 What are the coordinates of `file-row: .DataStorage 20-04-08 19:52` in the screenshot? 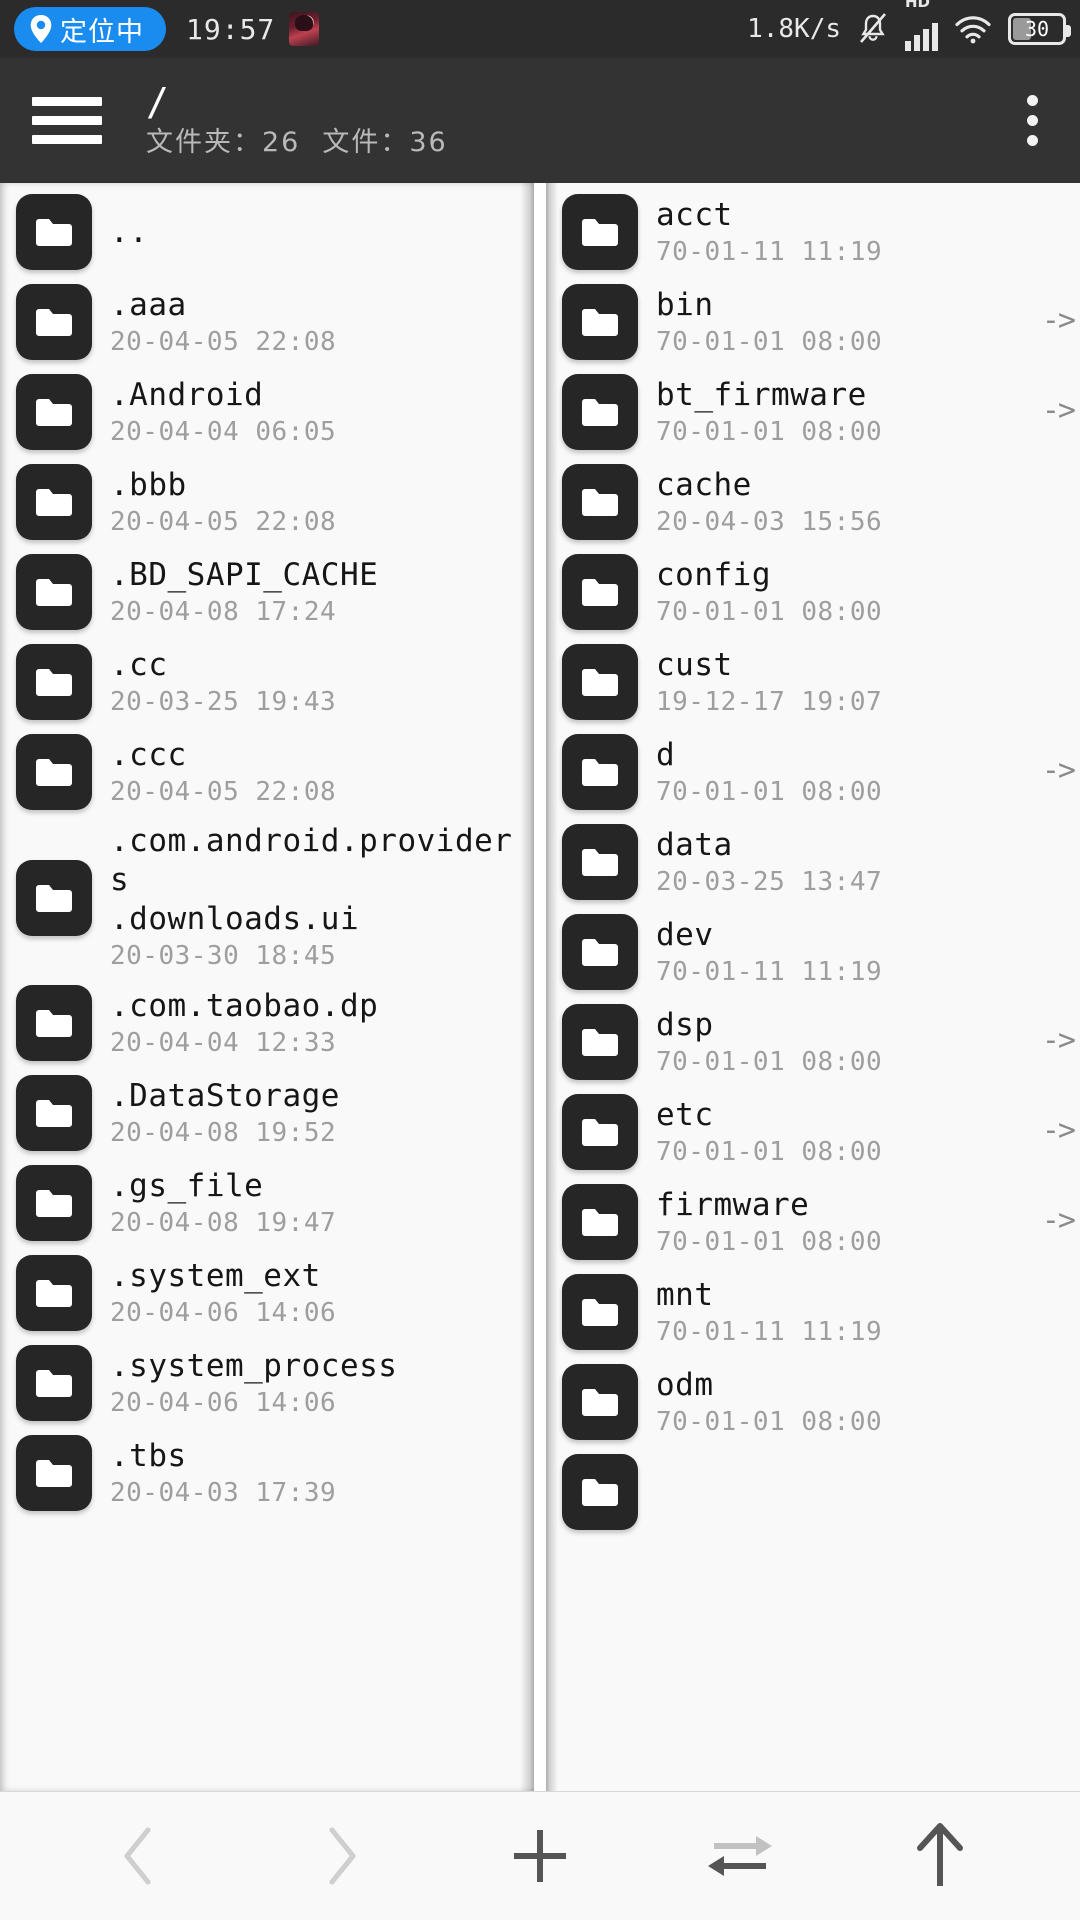 It's located at (267, 1113).